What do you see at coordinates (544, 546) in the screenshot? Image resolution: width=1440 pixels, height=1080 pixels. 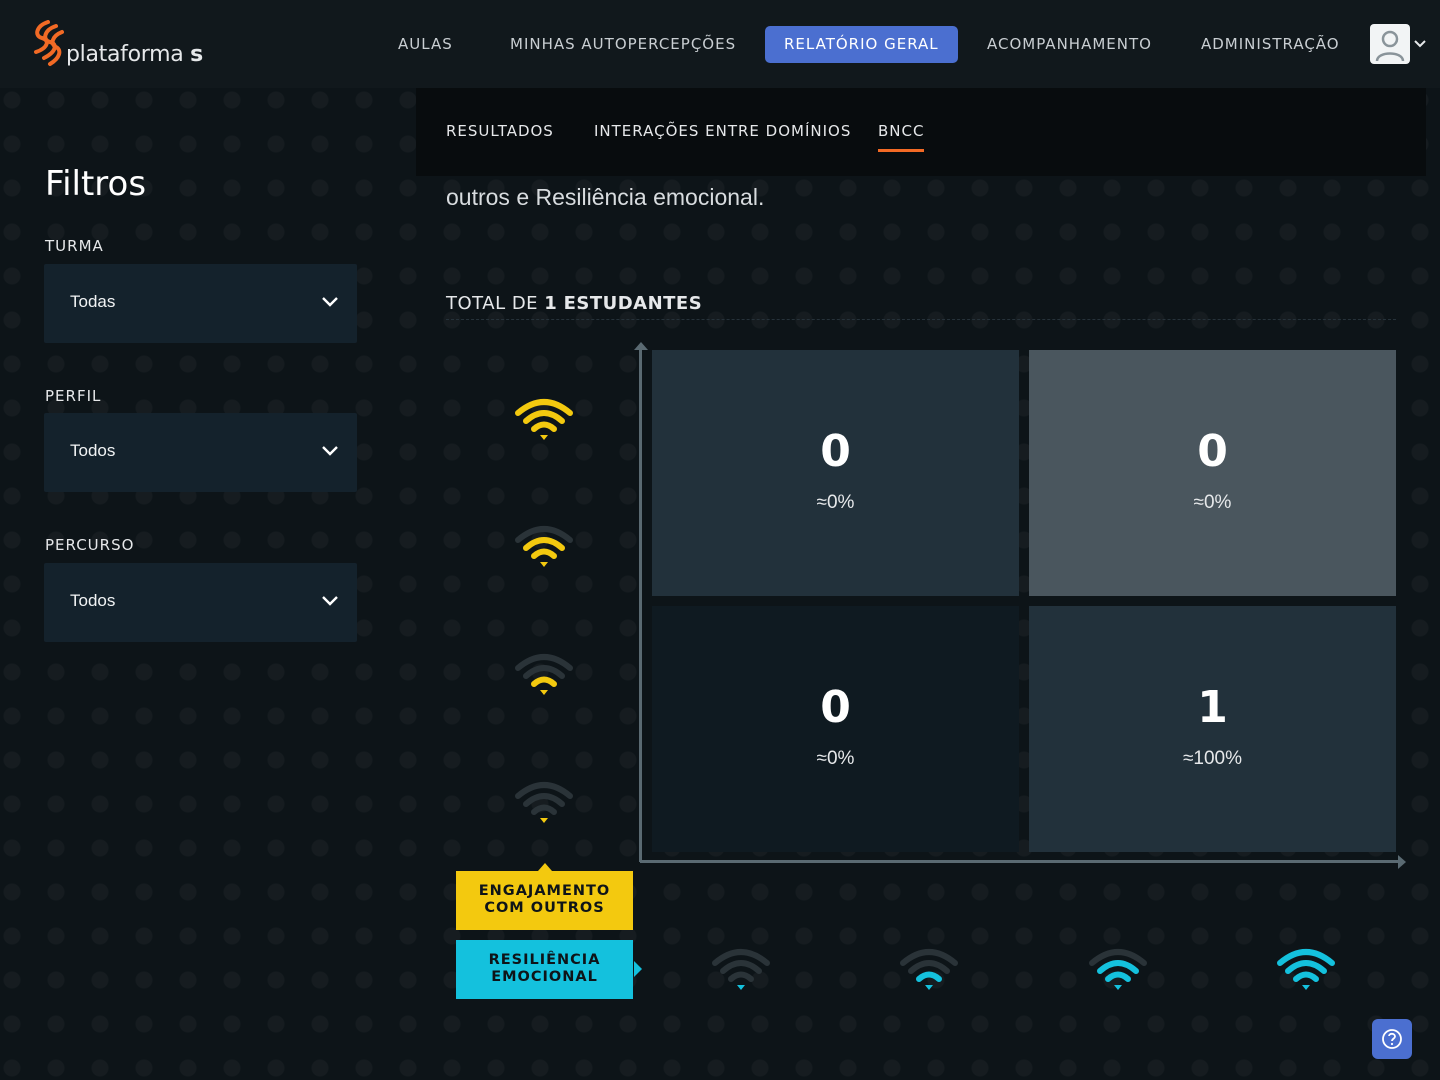 I see `engagement-level-3-icon` at bounding box center [544, 546].